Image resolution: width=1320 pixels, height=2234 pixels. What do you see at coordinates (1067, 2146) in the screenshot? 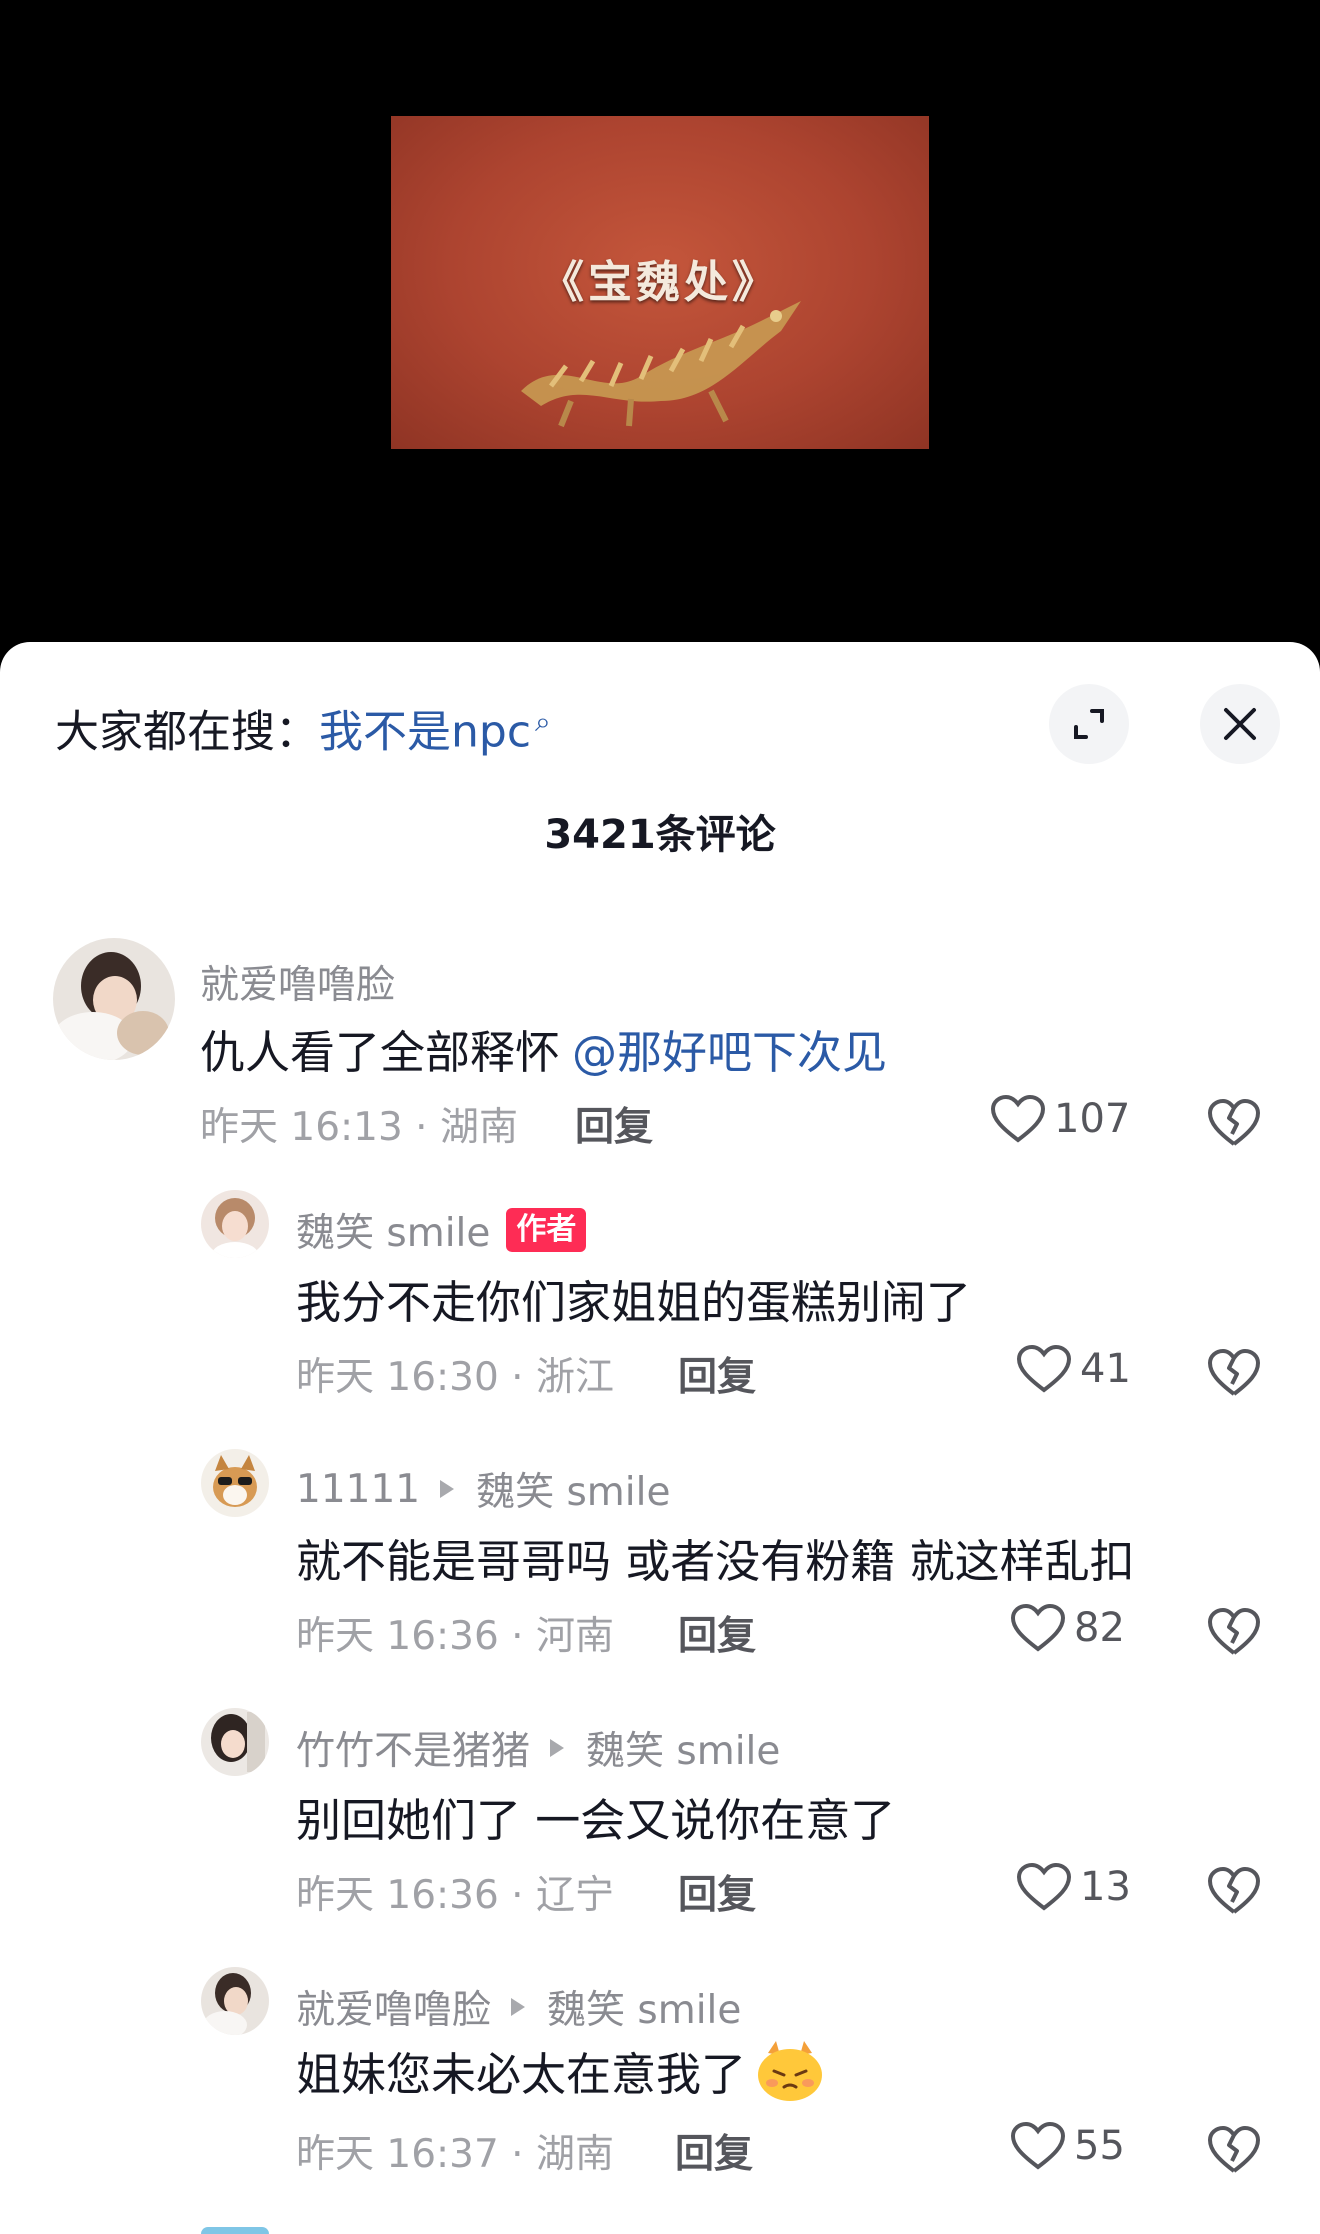
I see `like-button: 55` at bounding box center [1067, 2146].